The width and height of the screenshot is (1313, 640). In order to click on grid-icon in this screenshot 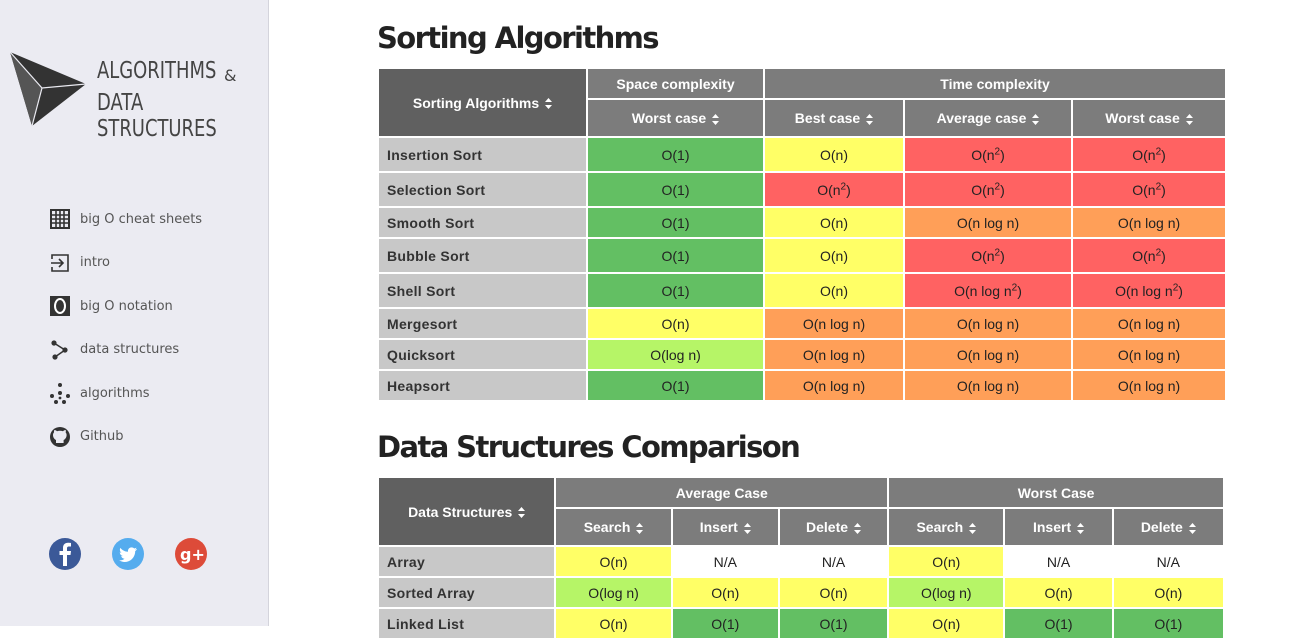, I will do `click(60, 219)`.